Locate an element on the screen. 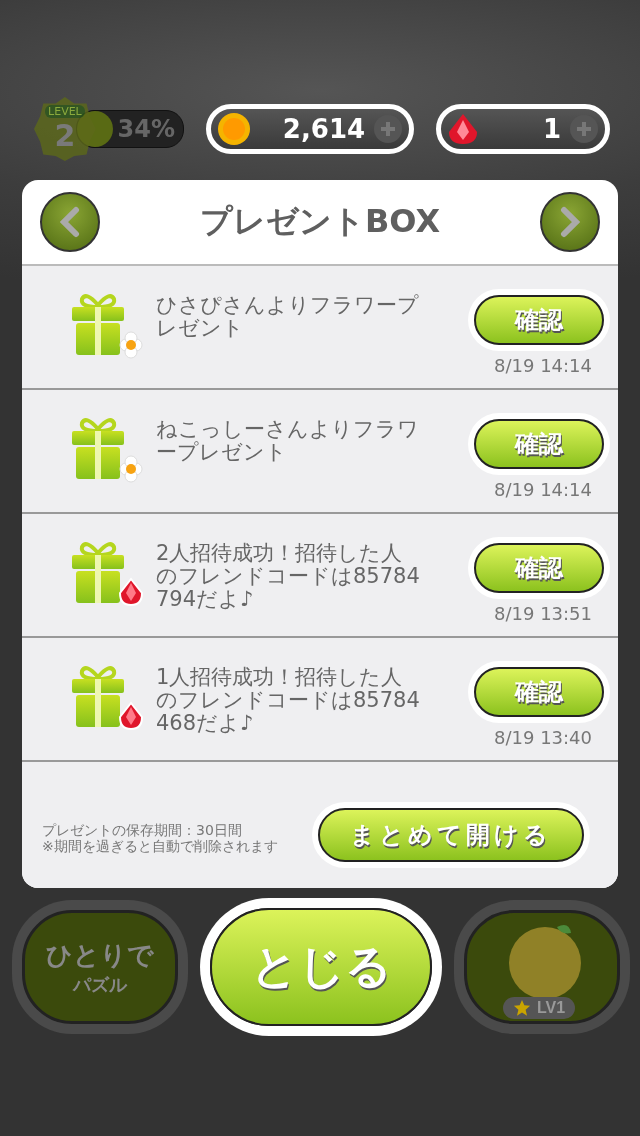 This screenshot has height=1136, width=640. level-label: LEVEL is located at coordinates (65, 111).